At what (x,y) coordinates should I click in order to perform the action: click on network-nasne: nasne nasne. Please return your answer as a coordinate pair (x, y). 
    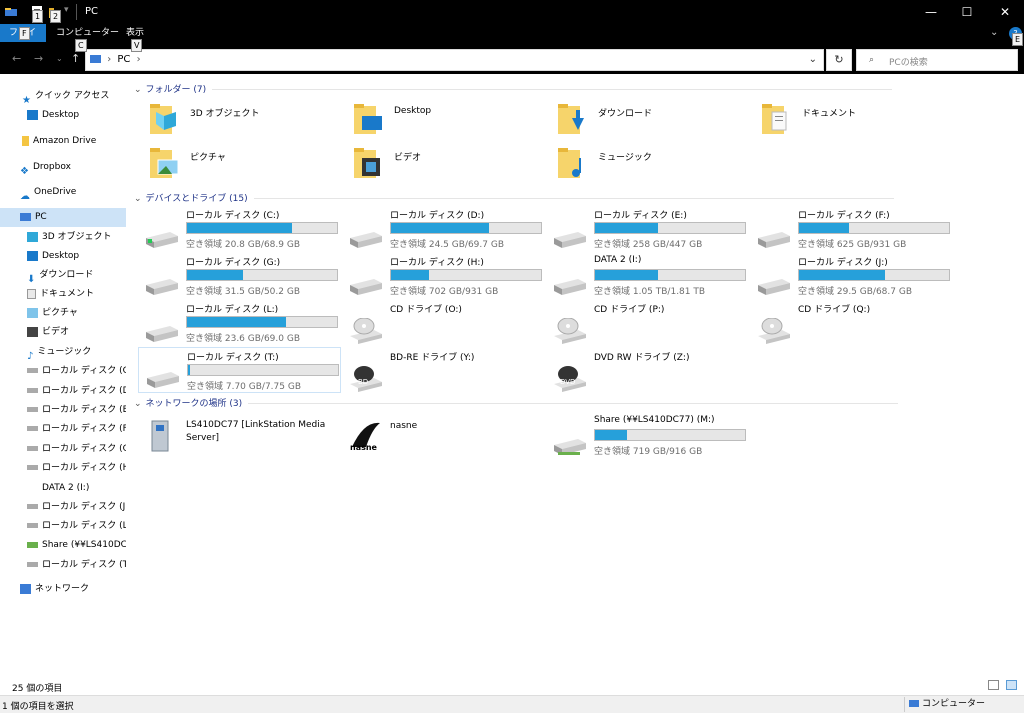
    Looking at the image, I should click on (442, 436).